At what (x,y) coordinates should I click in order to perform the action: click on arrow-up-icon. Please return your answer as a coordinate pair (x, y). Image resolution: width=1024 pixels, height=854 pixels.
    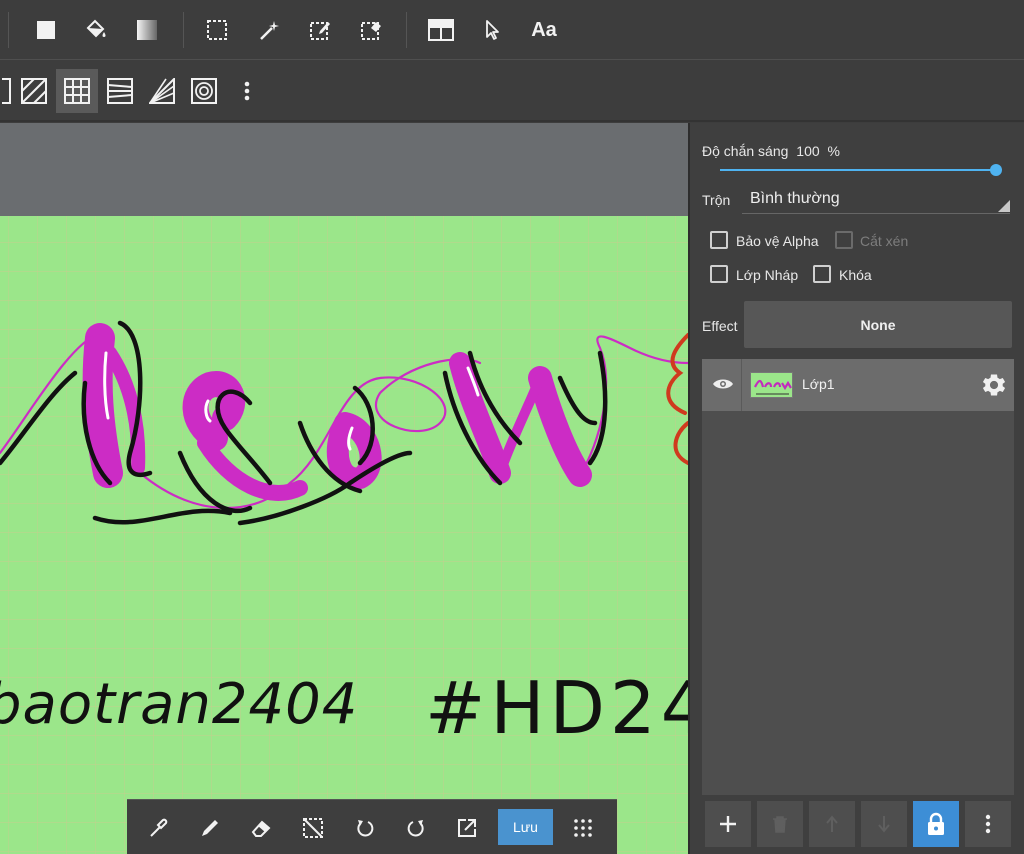
    Looking at the image, I should click on (832, 823).